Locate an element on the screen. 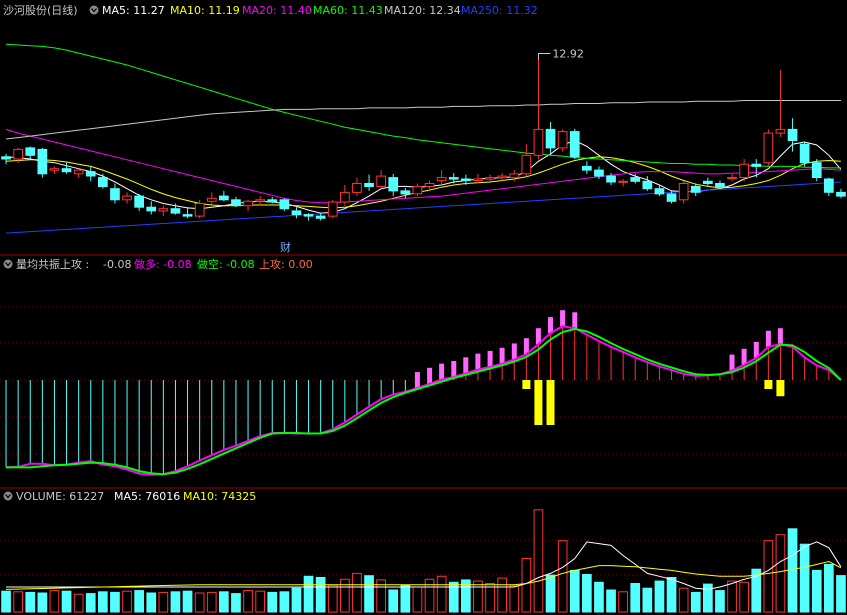 This screenshot has width=847, height=615. settings-toggle-icon is located at coordinates (94, 10).